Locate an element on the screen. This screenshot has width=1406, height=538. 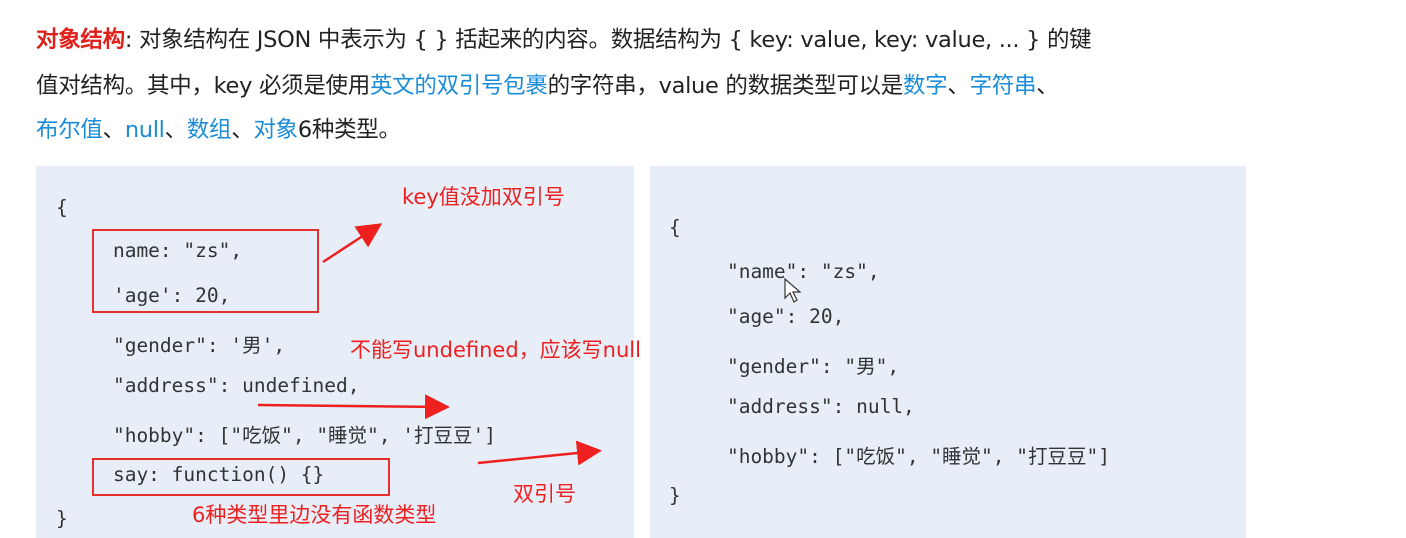
annotation-key-no-quotes: key值没加双引号 is located at coordinates (483, 197).